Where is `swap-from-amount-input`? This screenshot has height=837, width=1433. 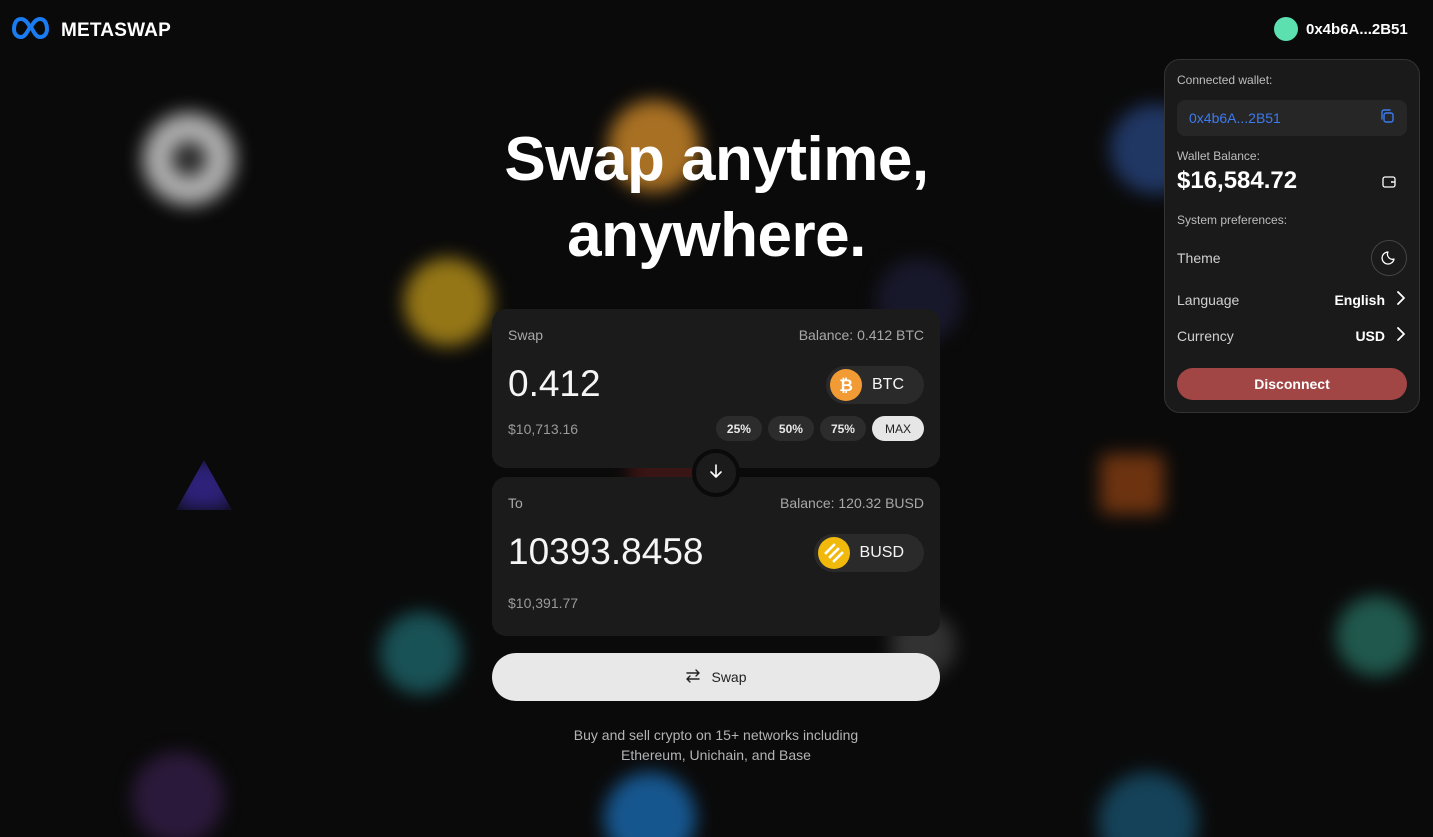
swap-from-amount-input is located at coordinates (648, 384).